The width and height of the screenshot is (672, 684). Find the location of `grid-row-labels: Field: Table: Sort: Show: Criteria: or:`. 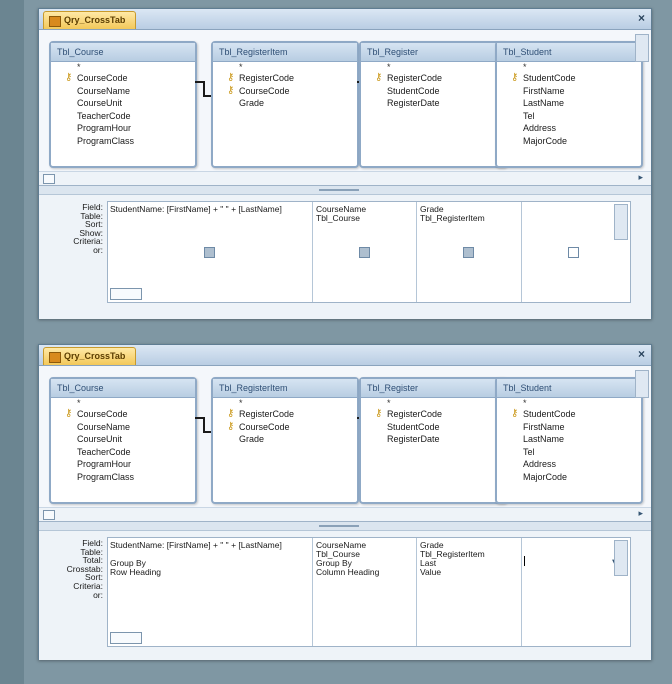

grid-row-labels: Field: Table: Sort: Show: Criteria: or: is located at coordinates (78, 229).